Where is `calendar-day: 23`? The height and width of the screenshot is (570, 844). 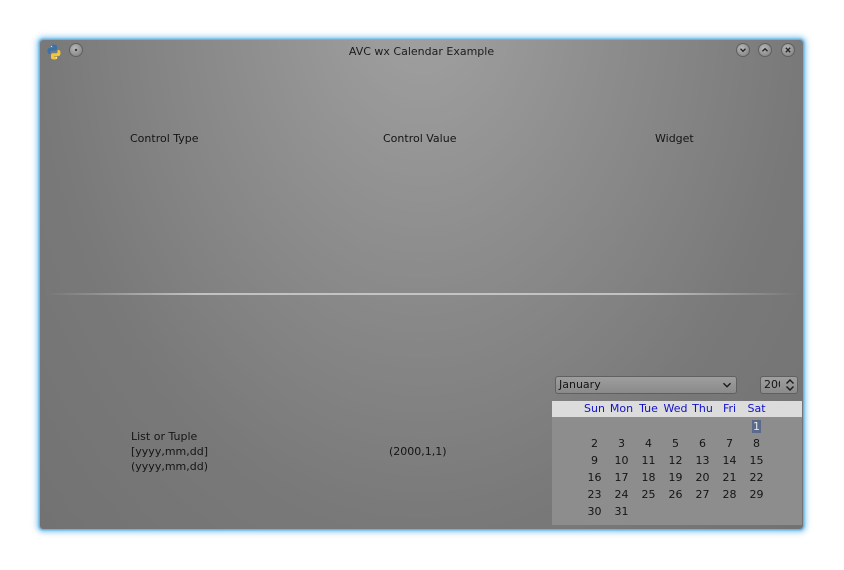
calendar-day: 23 is located at coordinates (594, 494).